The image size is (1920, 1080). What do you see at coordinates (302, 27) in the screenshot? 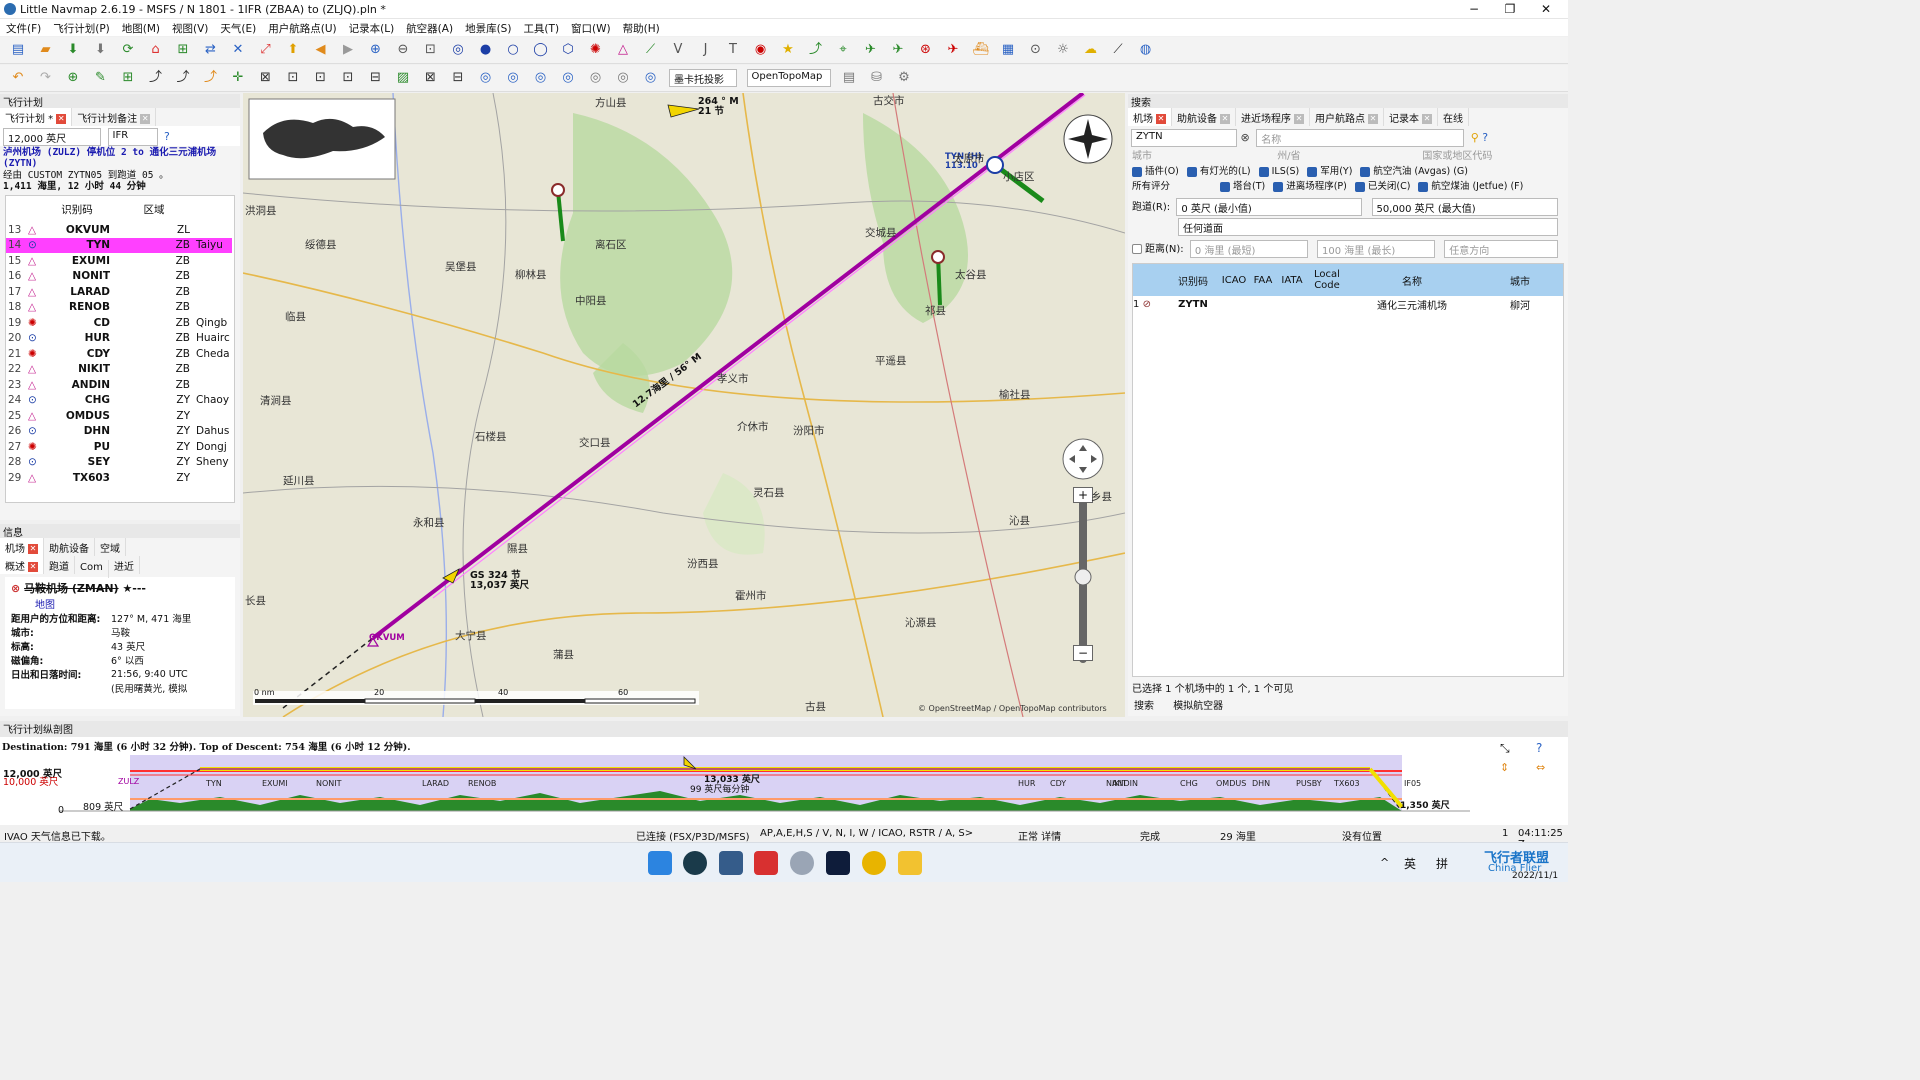
I see `menu-userpoints: 用户航路点(U)` at bounding box center [302, 27].